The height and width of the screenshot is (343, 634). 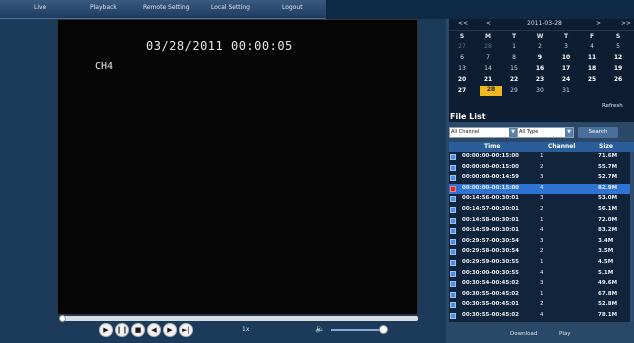 What do you see at coordinates (40, 7) in the screenshot?
I see `nav-live: Live` at bounding box center [40, 7].